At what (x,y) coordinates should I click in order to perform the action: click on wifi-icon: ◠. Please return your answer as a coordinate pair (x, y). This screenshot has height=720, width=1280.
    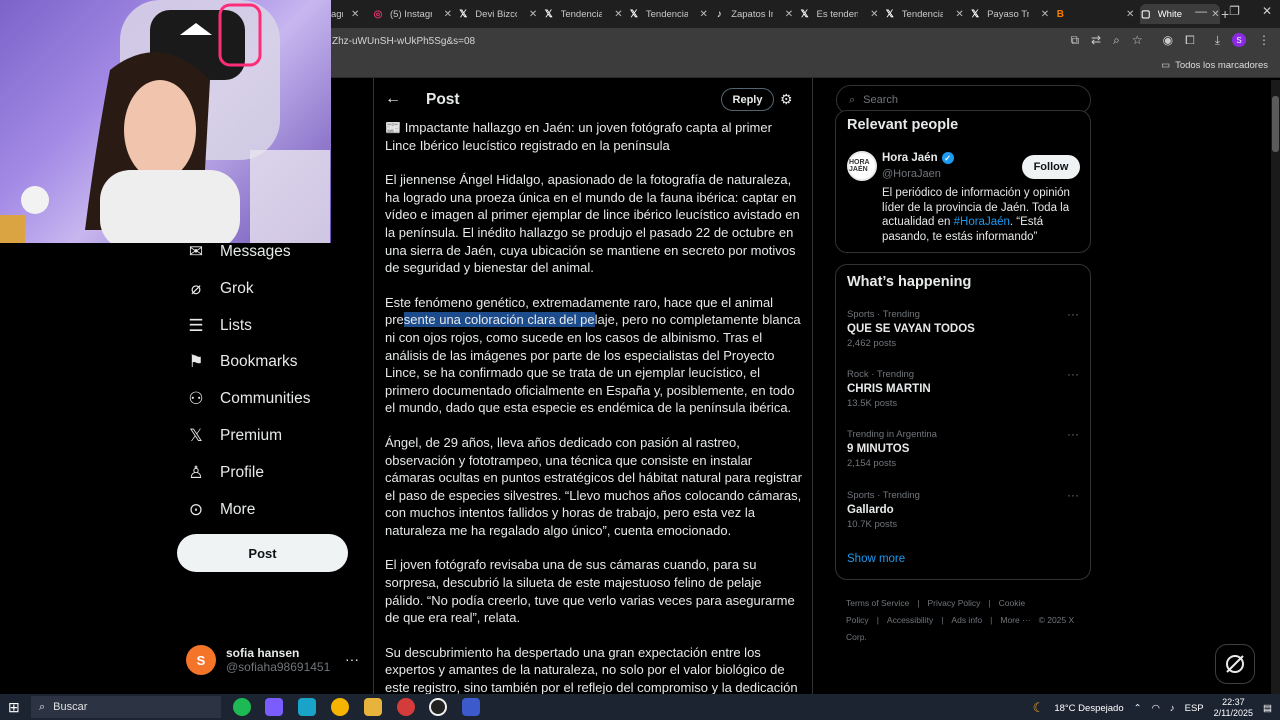
    Looking at the image, I should click on (1156, 708).